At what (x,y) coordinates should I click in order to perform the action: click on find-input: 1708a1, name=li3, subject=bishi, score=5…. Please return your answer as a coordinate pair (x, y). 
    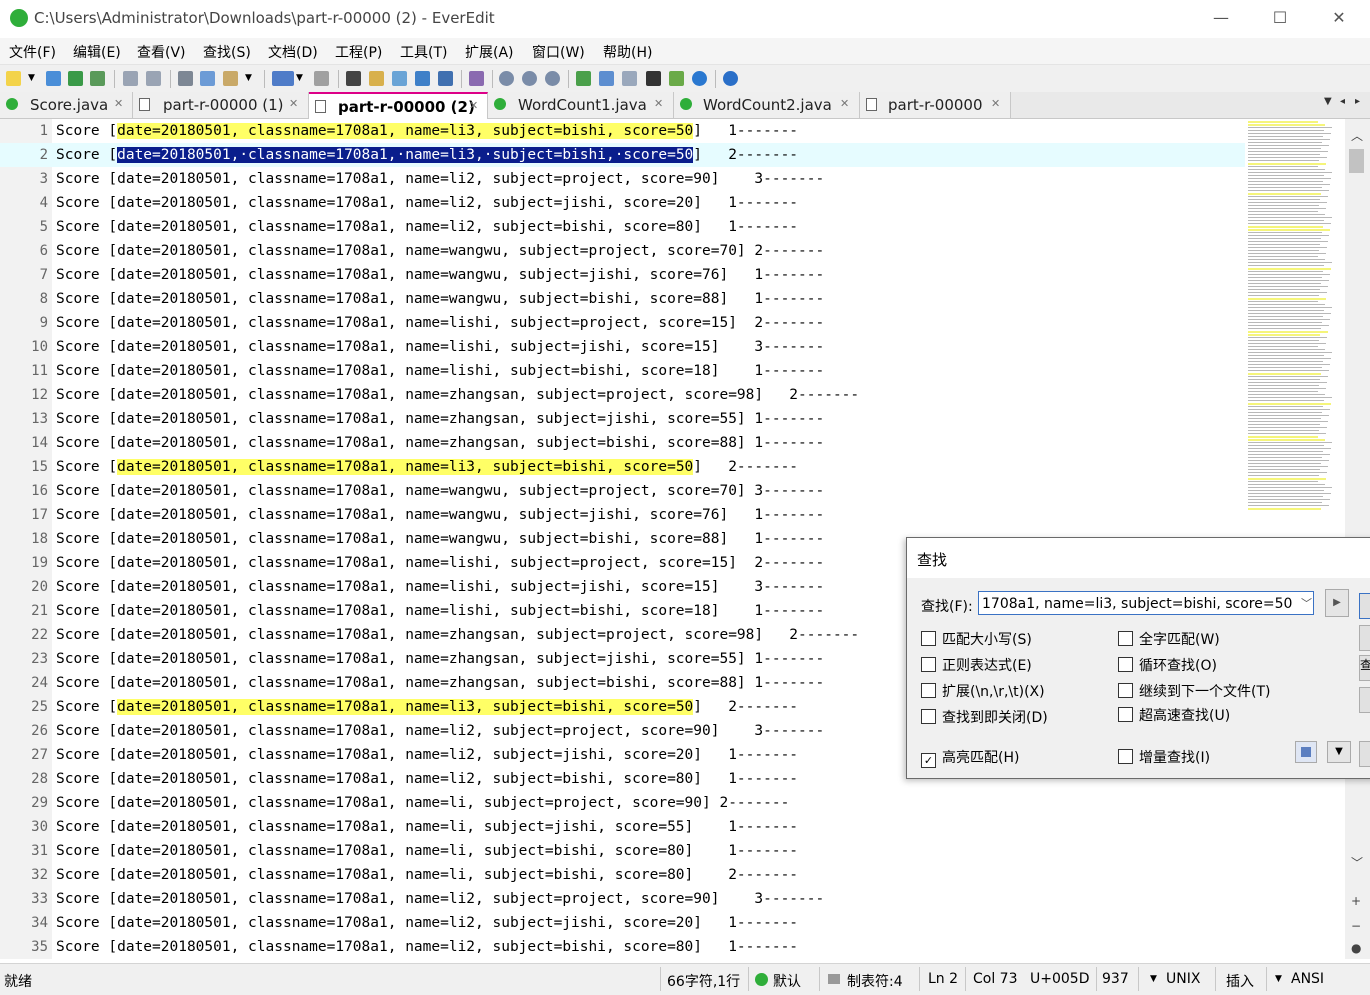
    Looking at the image, I should click on (1146, 603).